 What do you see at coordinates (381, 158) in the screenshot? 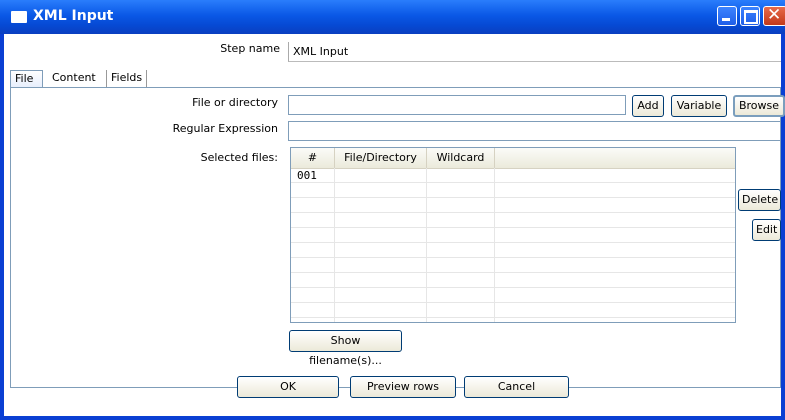
I see `column-header-file-directory: File/Directory` at bounding box center [381, 158].